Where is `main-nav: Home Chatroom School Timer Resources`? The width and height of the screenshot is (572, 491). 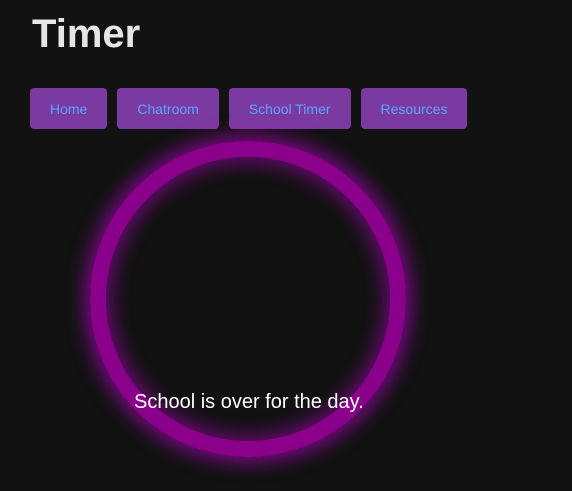 main-nav: Home Chatroom School Timer Resources is located at coordinates (249, 108).